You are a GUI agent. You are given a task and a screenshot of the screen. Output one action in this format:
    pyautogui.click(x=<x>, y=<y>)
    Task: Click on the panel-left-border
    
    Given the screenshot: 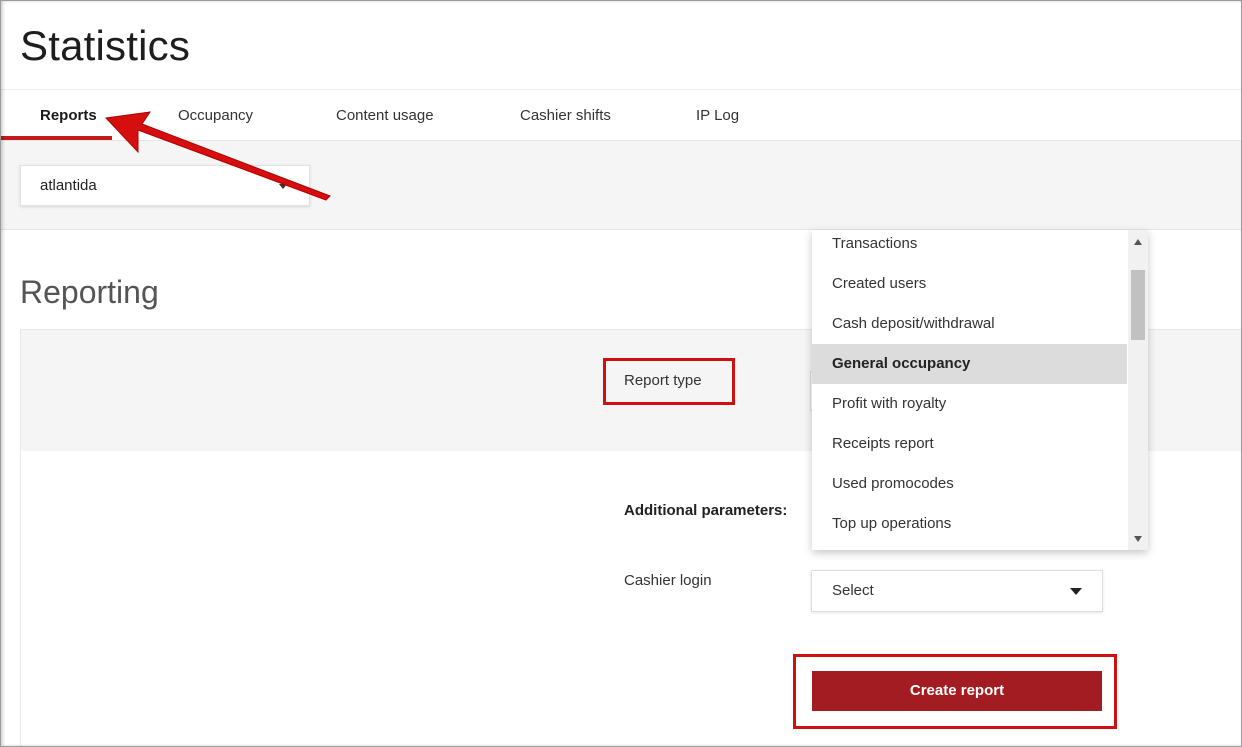 What is the action you would take?
    pyautogui.click(x=20, y=599)
    